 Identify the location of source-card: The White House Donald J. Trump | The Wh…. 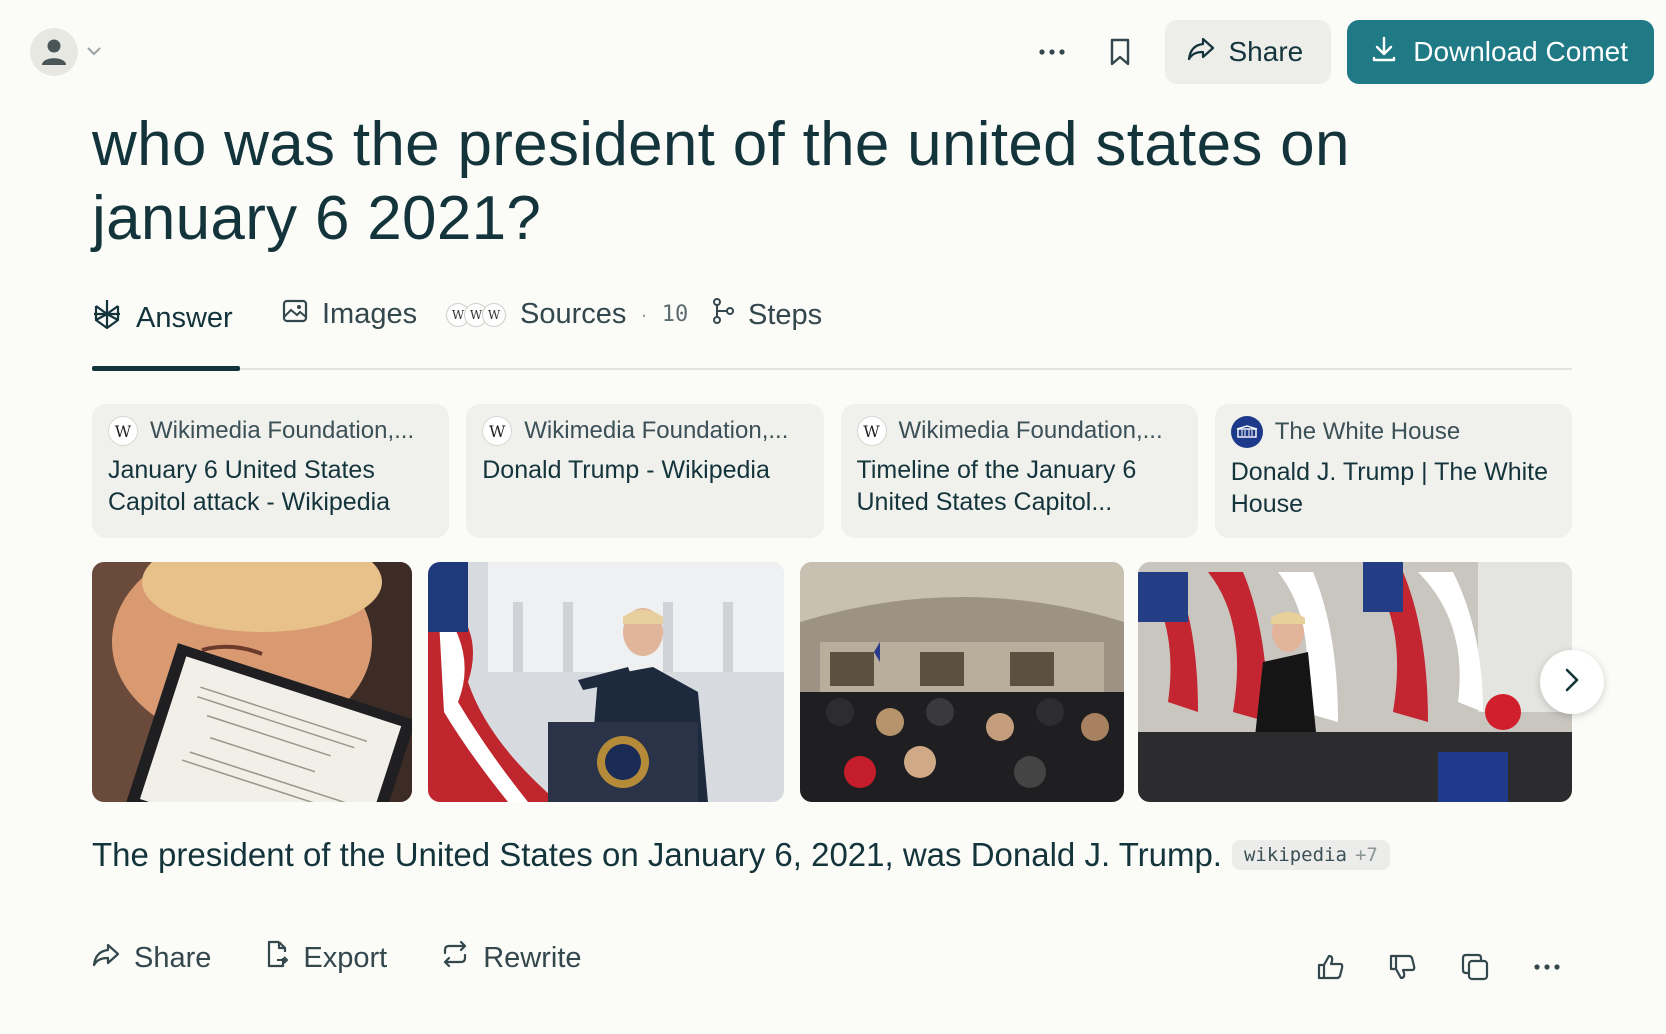
(1393, 471).